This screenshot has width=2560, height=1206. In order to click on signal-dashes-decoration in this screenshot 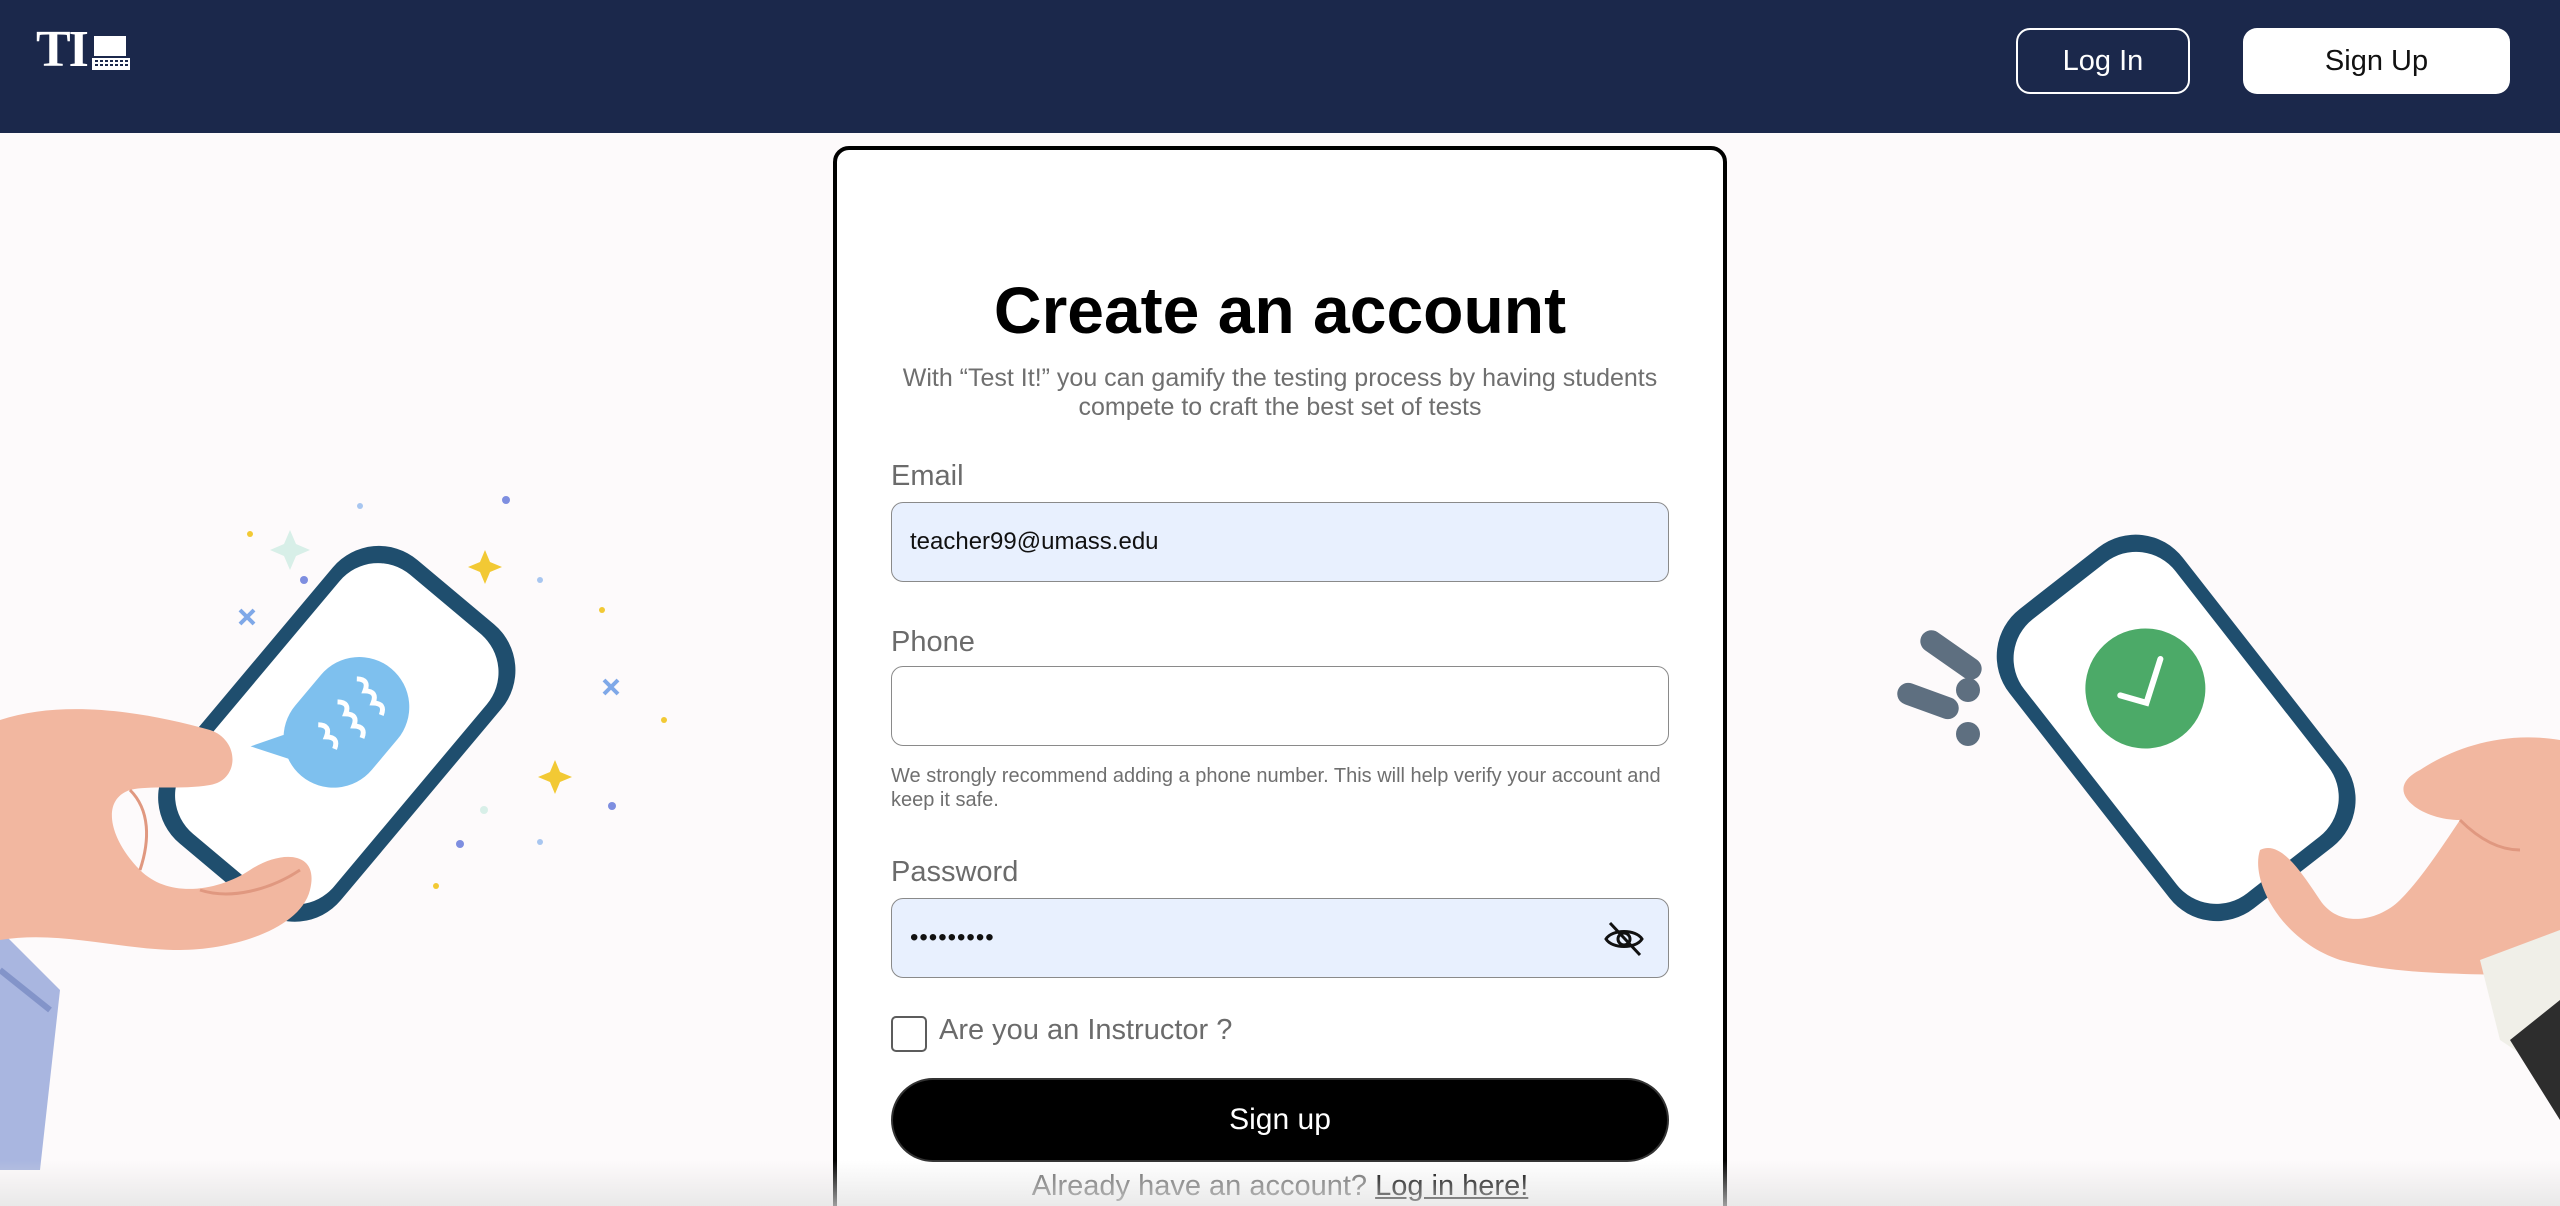, I will do `click(1939, 688)`.